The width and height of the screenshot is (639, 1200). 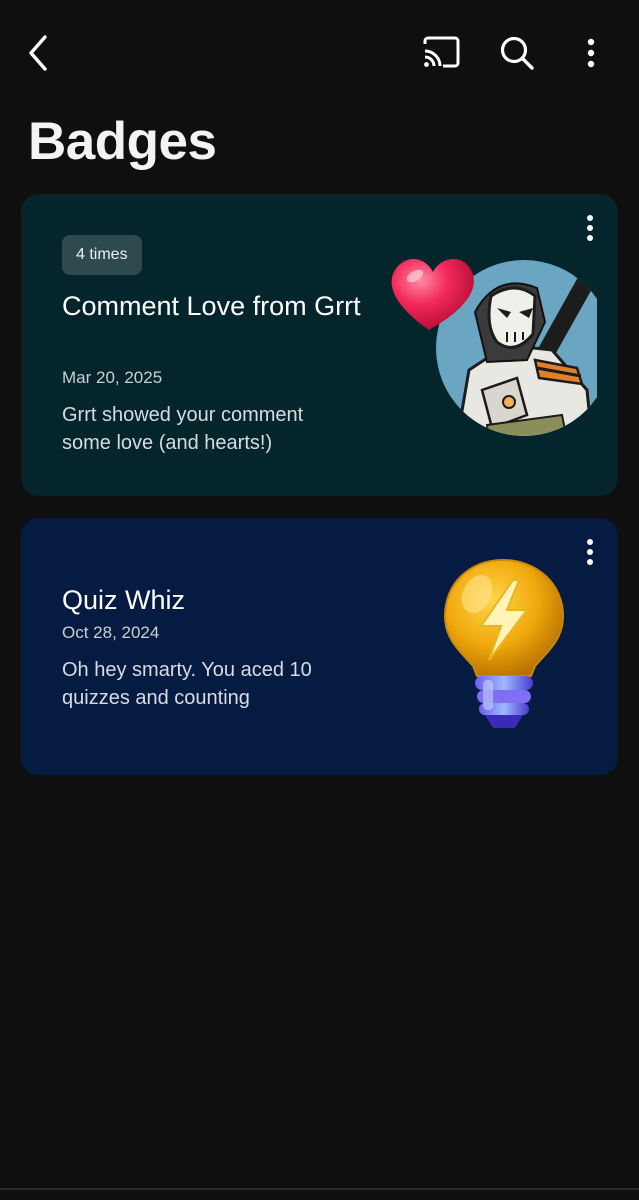 I want to click on back-button, so click(x=40, y=53).